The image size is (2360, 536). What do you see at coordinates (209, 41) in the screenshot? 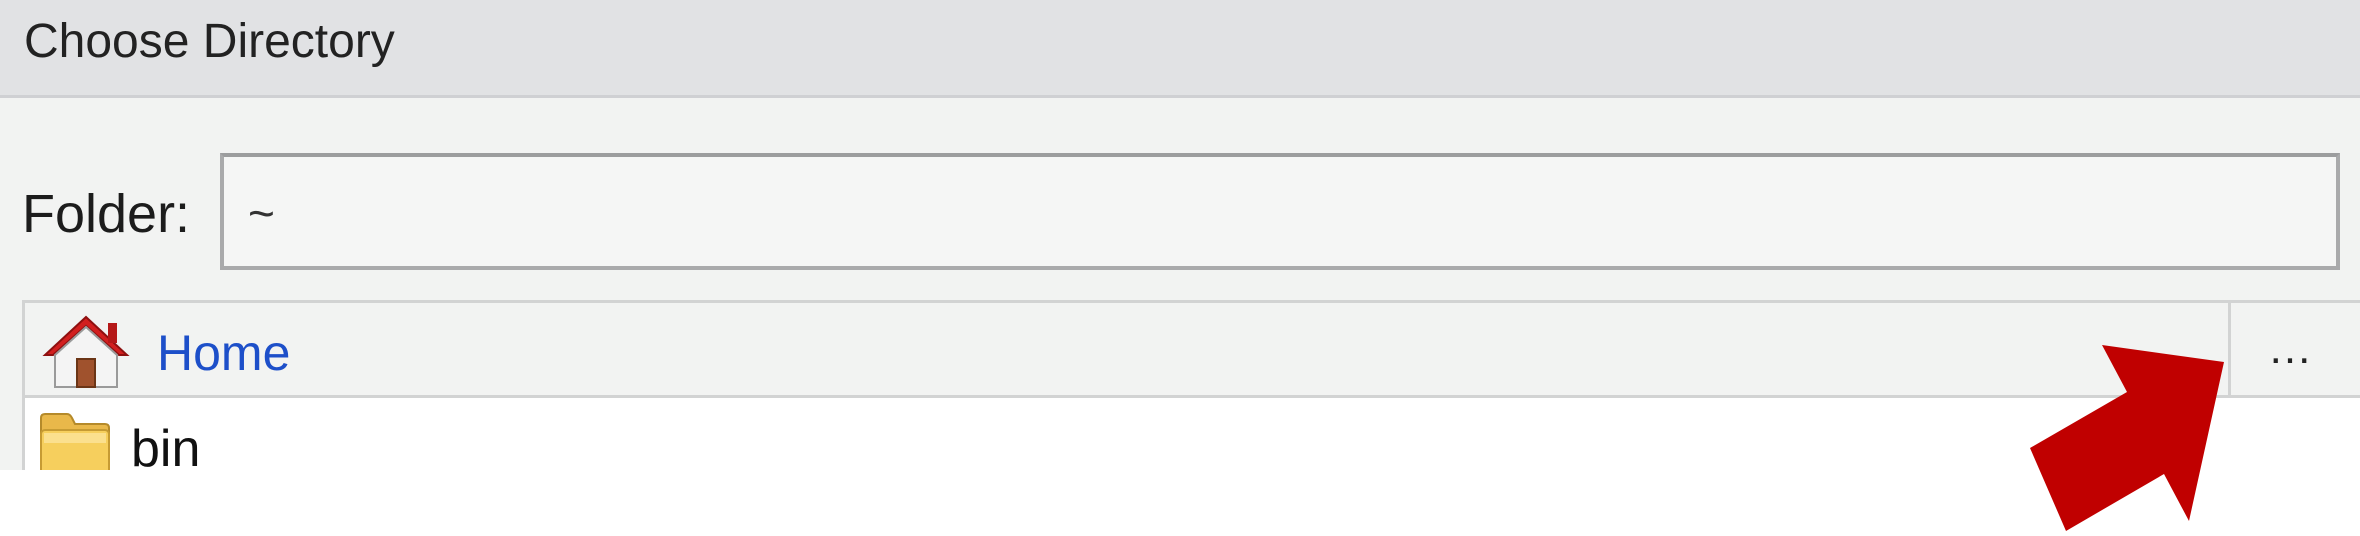
I see `dialog-title: Choose Directory` at bounding box center [209, 41].